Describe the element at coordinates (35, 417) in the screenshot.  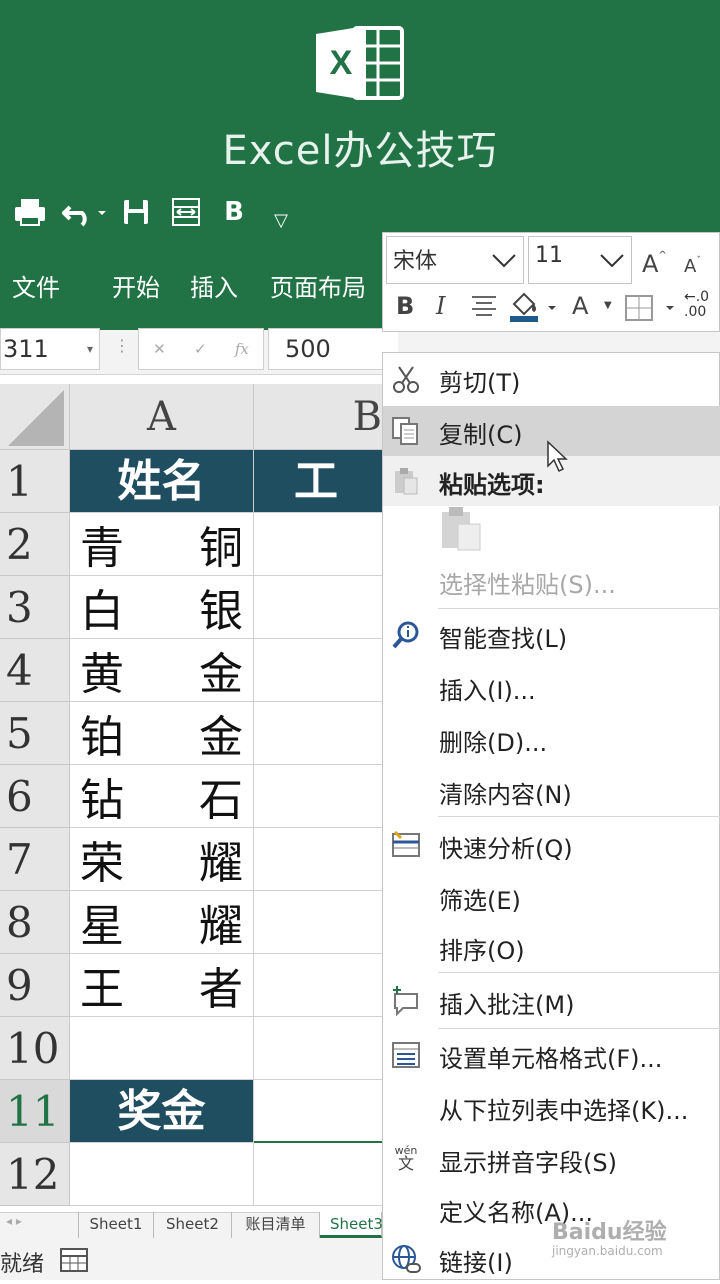
I see `select-all-corner` at that location.